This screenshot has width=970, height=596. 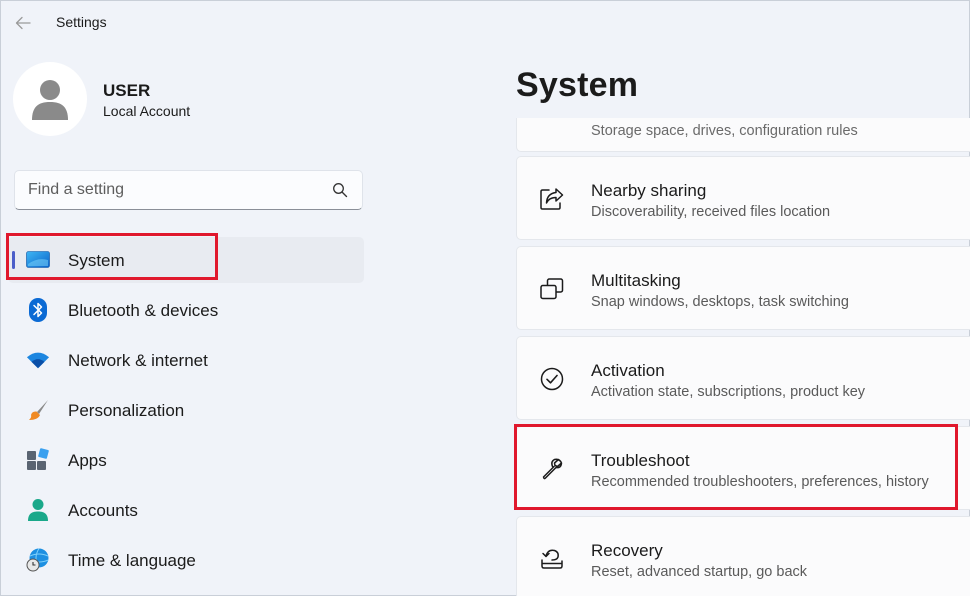 I want to click on card-title: Activation, so click(x=628, y=370).